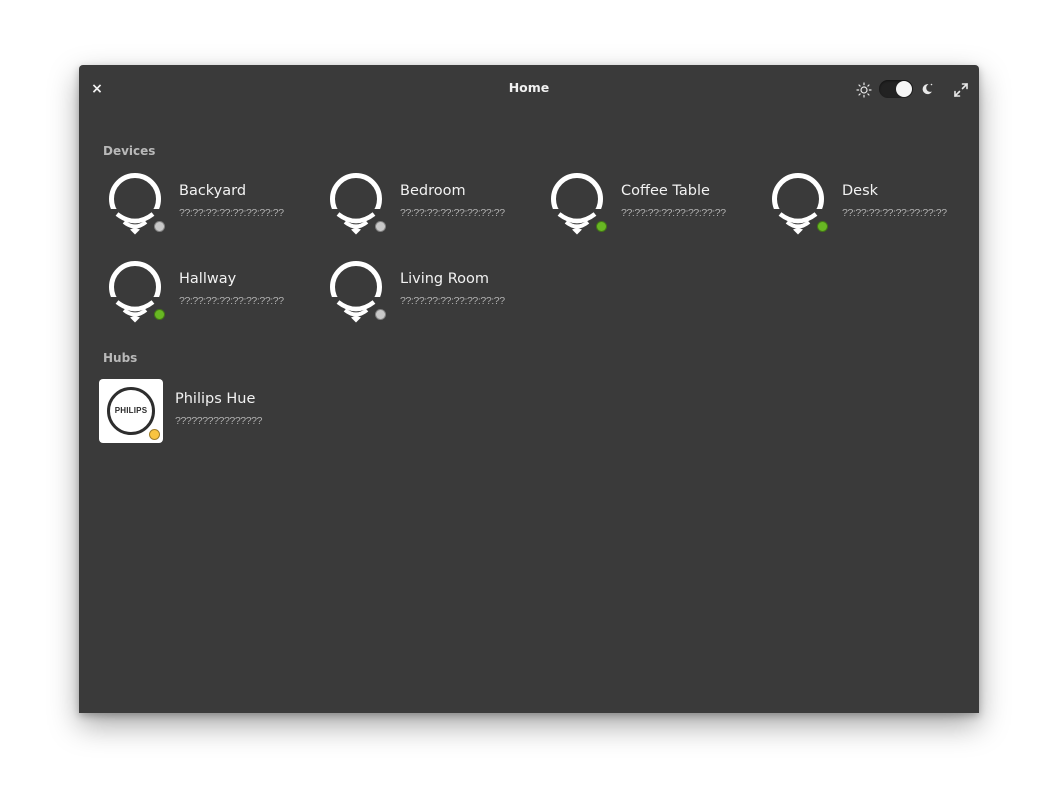 Image resolution: width=1058 pixels, height=806 pixels. Describe the element at coordinates (208, 279) in the screenshot. I see `device-name: Hallway` at that location.